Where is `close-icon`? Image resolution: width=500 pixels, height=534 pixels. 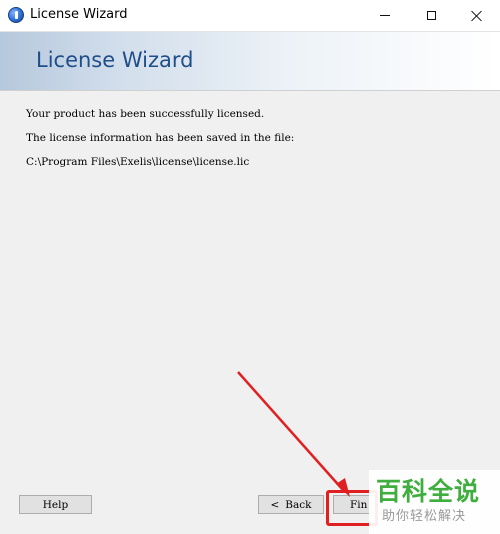 close-icon is located at coordinates (477, 16).